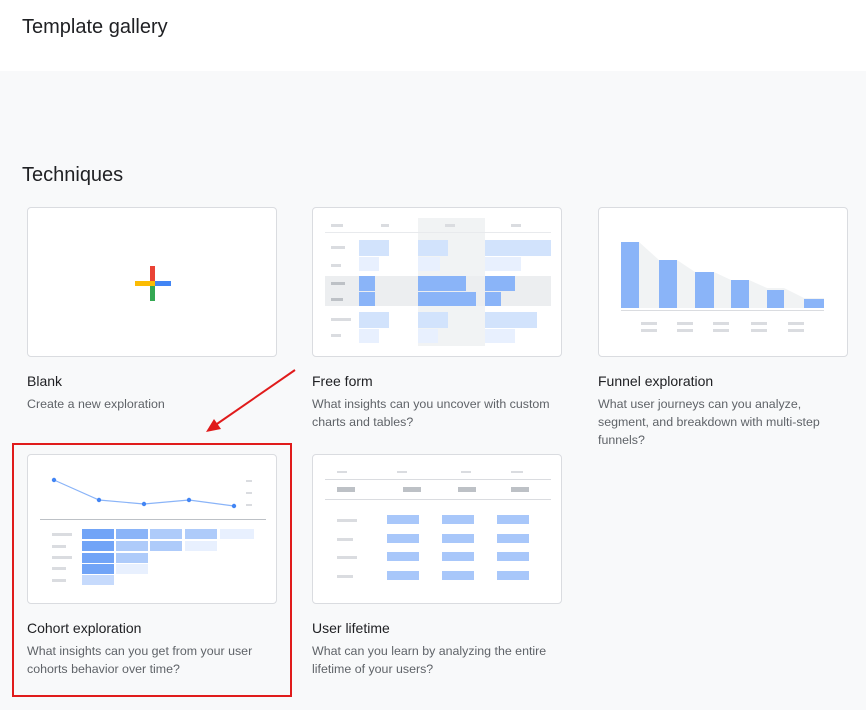 The height and width of the screenshot is (710, 866). Describe the element at coordinates (342, 381) in the screenshot. I see `card-title: Free form` at that location.